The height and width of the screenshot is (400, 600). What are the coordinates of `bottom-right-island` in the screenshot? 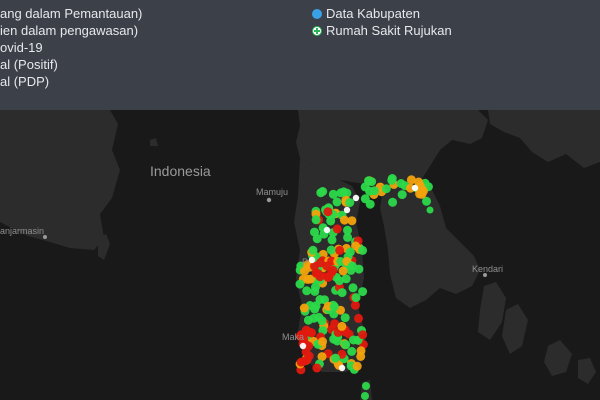 It's located at (558, 358).